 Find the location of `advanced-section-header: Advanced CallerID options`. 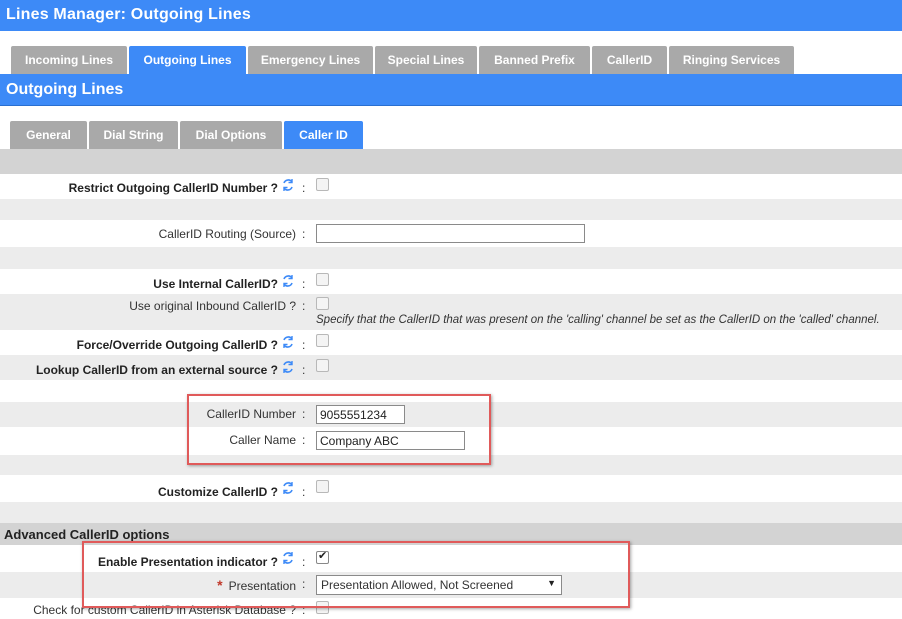

advanced-section-header: Advanced CallerID options is located at coordinates (451, 534).